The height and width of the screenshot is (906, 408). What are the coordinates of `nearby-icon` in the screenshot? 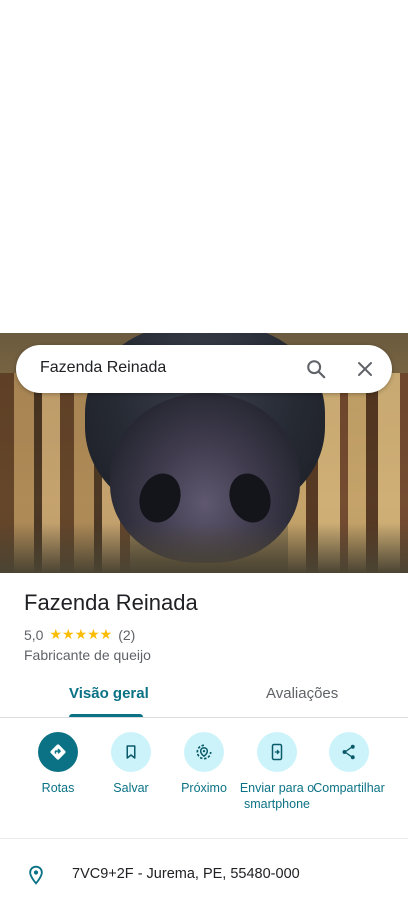 It's located at (204, 752).